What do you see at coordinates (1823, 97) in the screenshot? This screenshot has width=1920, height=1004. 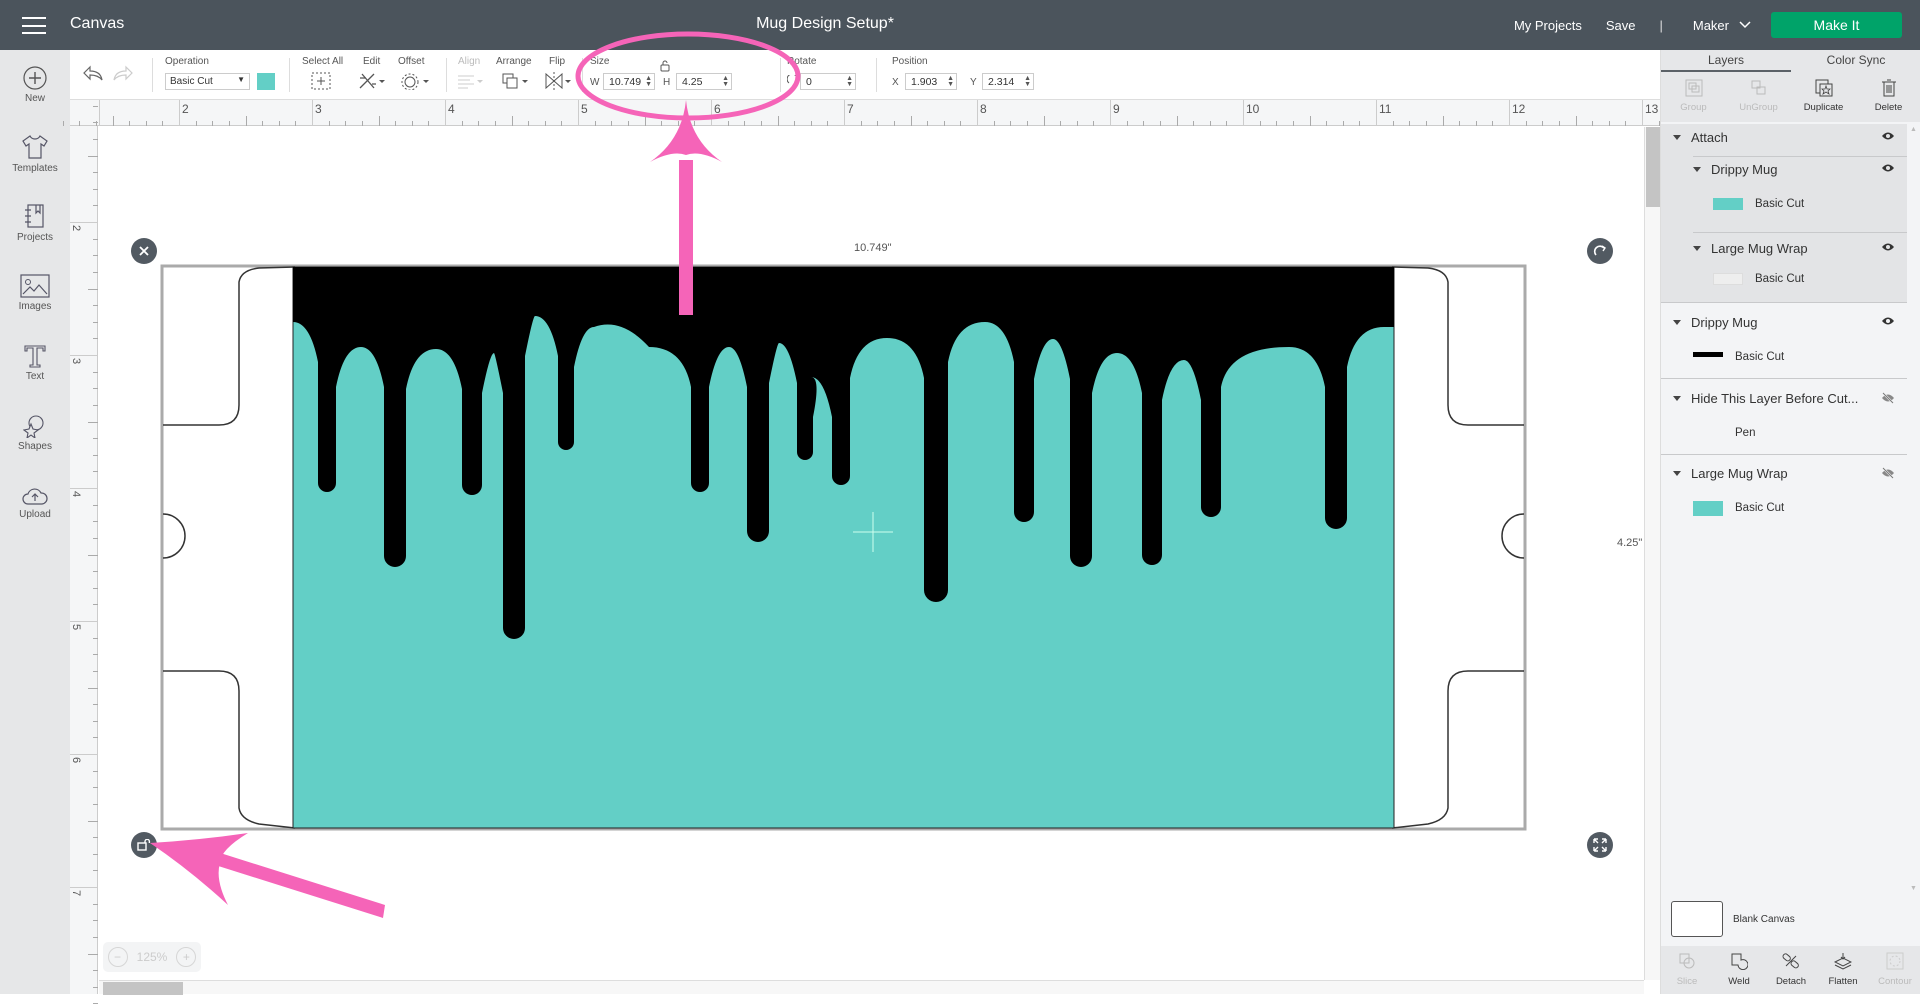 I see `duplicate-button: Duplicate` at bounding box center [1823, 97].